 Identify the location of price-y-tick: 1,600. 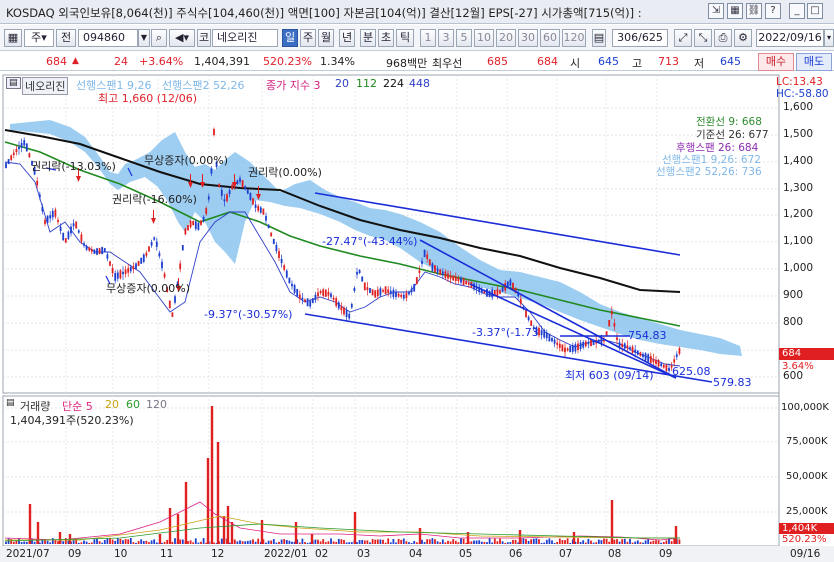
(798, 107).